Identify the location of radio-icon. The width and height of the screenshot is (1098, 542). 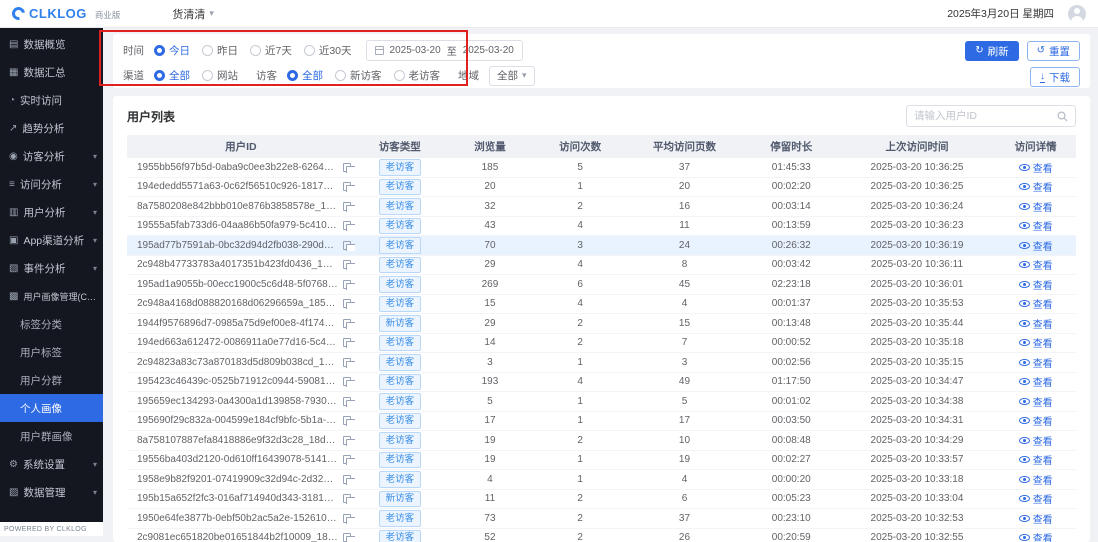
(207, 75).